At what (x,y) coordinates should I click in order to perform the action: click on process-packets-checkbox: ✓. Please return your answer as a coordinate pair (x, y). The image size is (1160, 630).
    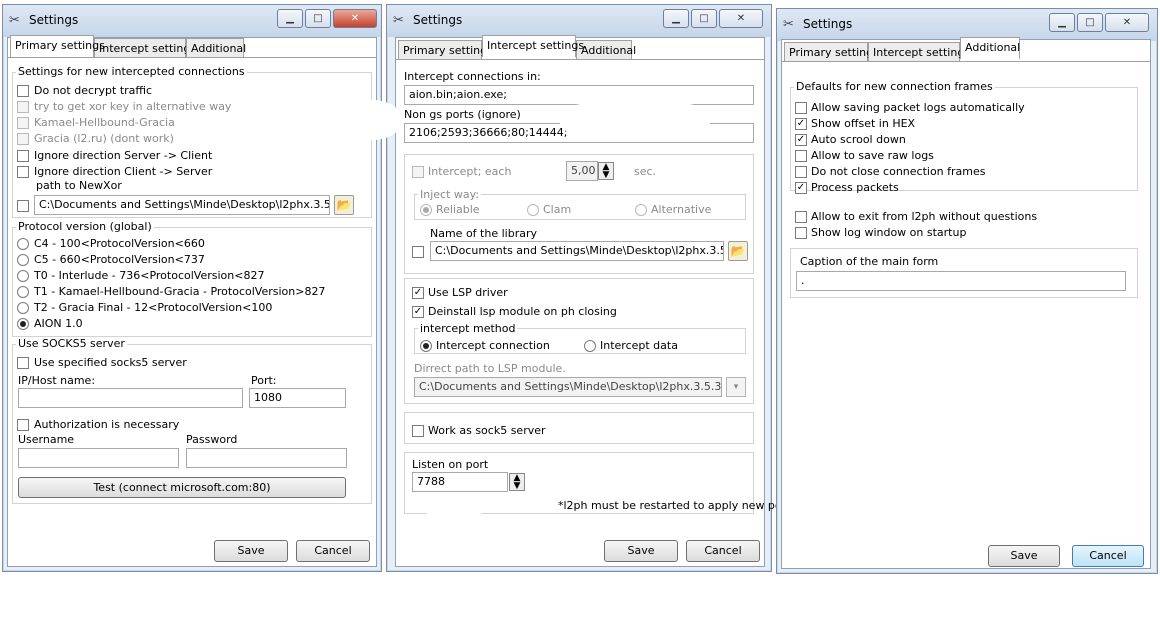
    Looking at the image, I should click on (801, 188).